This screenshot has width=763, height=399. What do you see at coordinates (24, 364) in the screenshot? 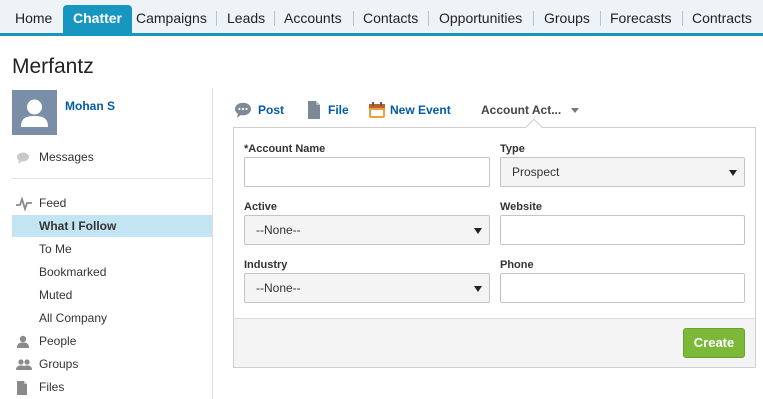
I see `people-icon` at bounding box center [24, 364].